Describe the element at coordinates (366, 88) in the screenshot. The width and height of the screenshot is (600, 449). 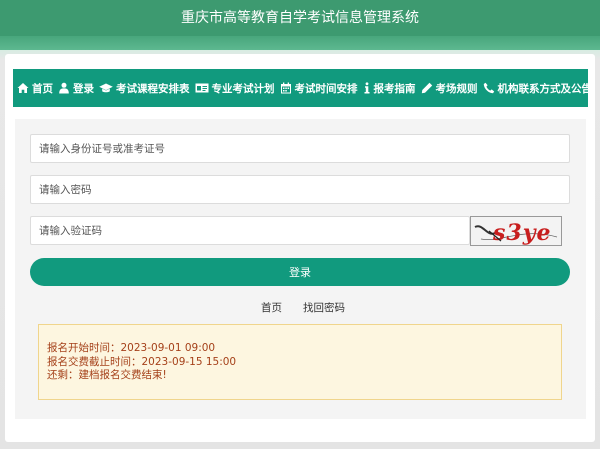
I see `info-icon` at that location.